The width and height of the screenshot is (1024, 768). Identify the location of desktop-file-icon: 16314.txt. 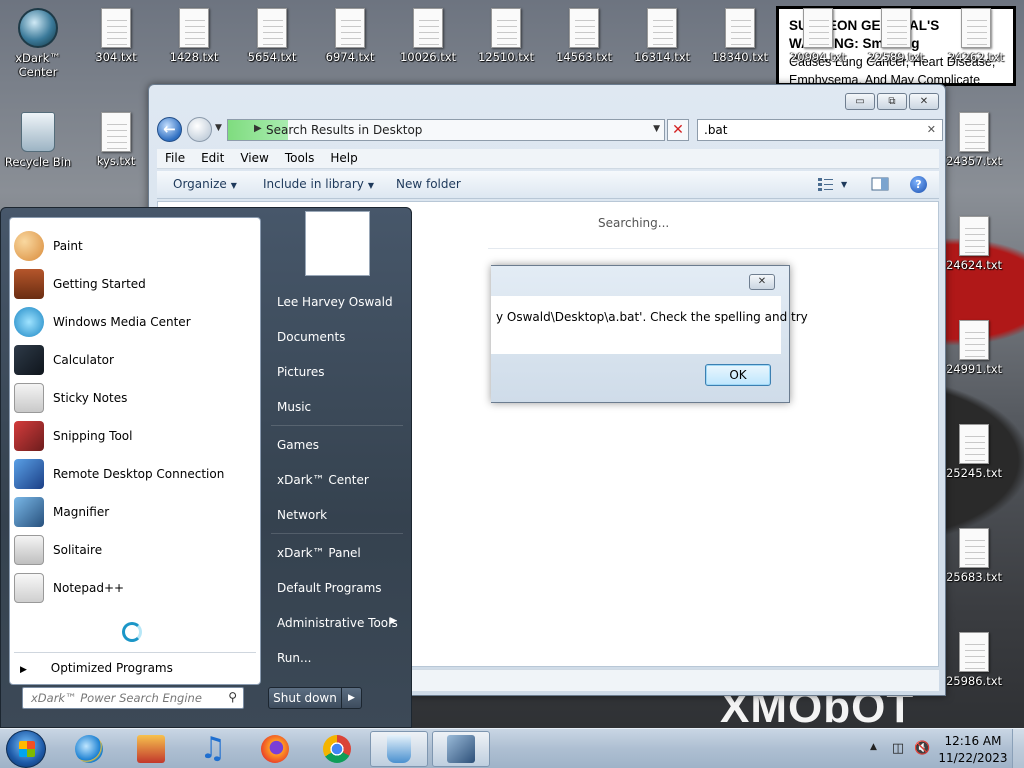
(662, 36).